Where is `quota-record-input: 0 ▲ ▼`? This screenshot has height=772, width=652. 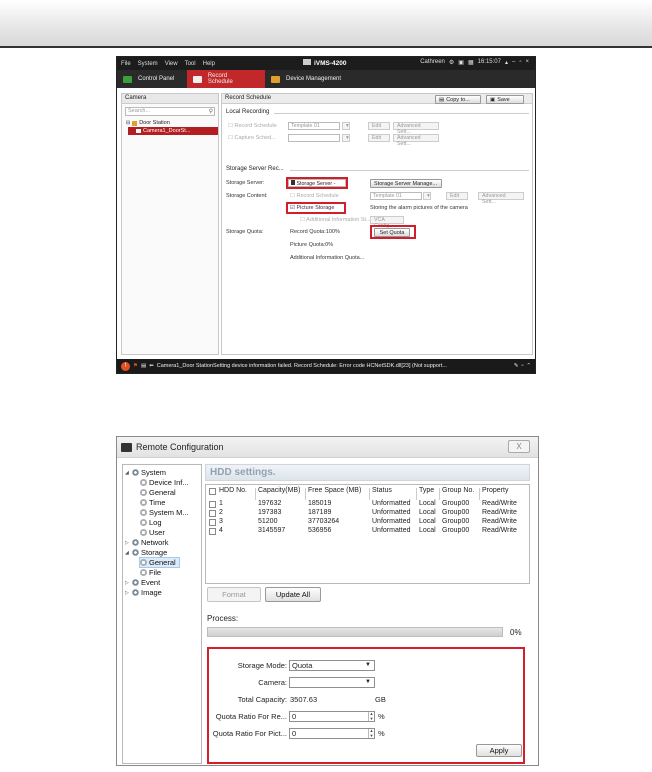
quota-record-input: 0 ▲ ▼ is located at coordinates (332, 716).